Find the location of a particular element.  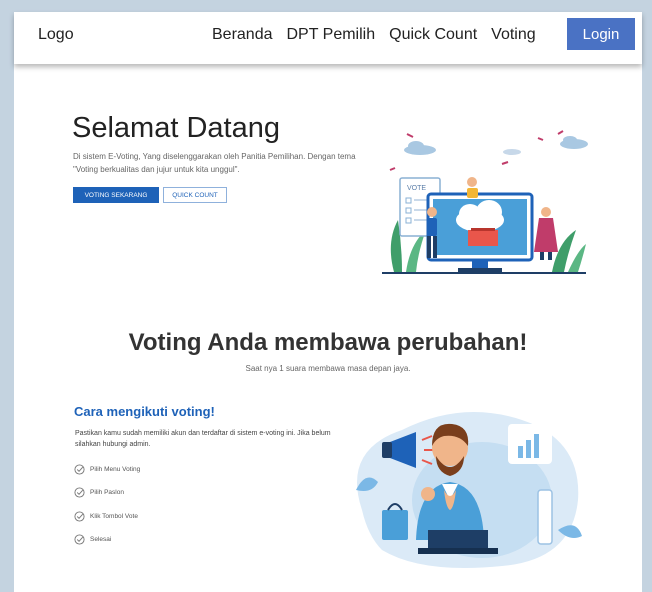

logo-link: Logo is located at coordinates (56, 35).